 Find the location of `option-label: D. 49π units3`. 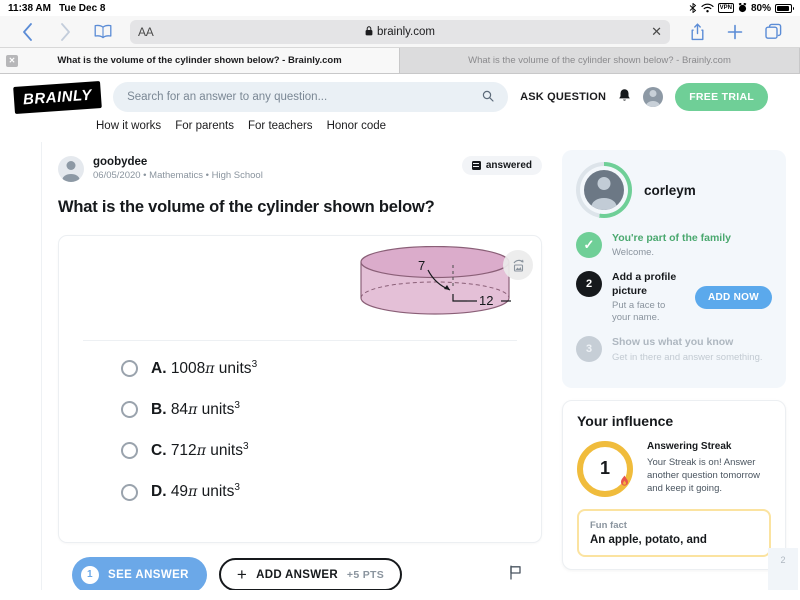

option-label: D. 49π units3 is located at coordinates (195, 491).